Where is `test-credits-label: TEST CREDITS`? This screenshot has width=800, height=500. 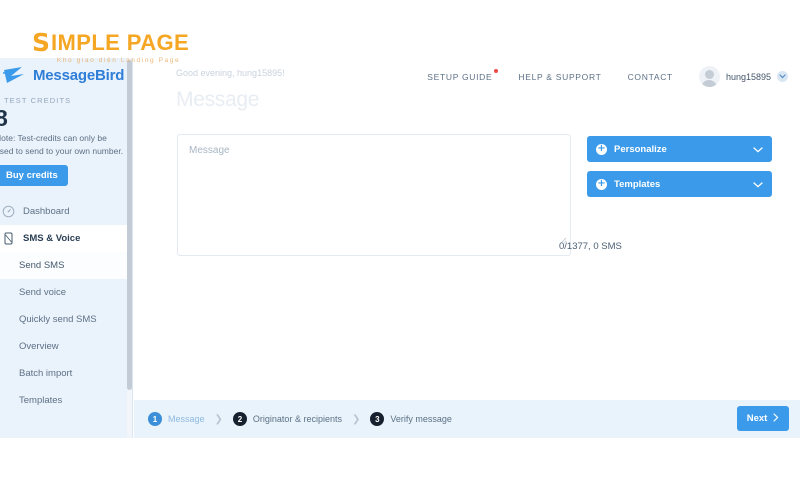
test-credits-label: TEST CREDITS is located at coordinates (38, 100).